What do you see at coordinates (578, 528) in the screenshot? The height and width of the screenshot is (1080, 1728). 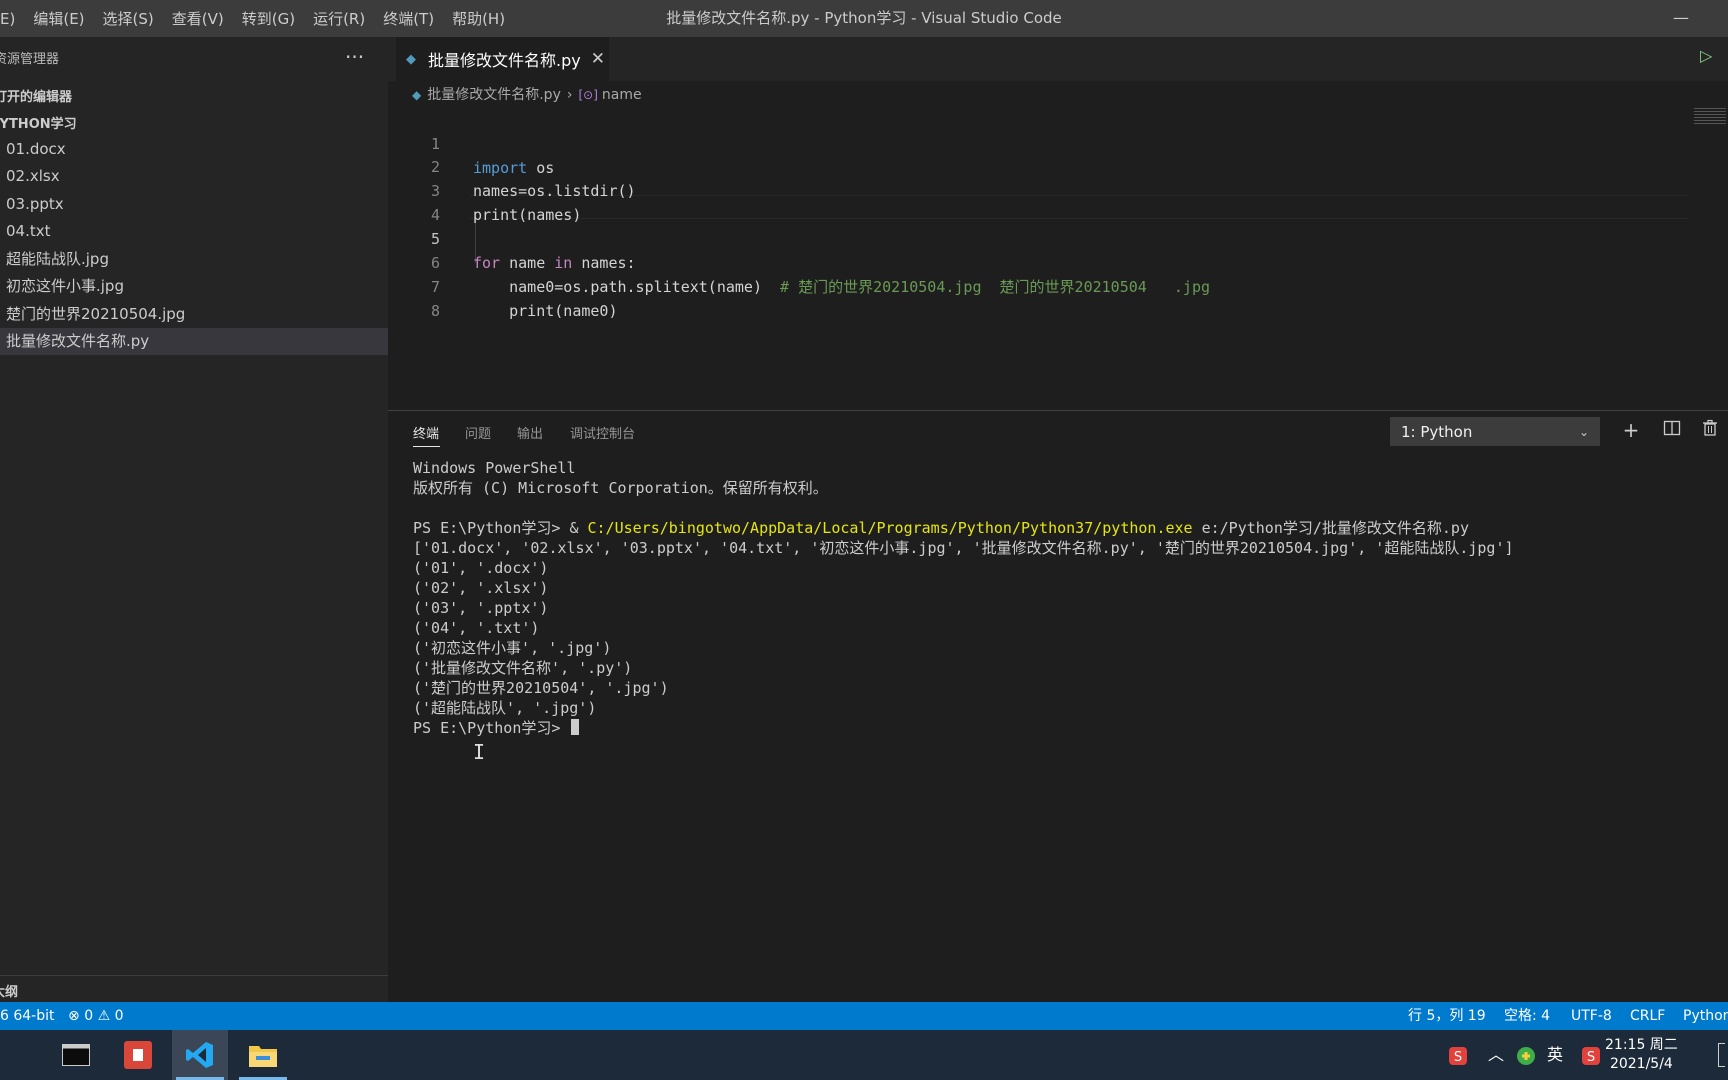 I see `terminal-text: &` at bounding box center [578, 528].